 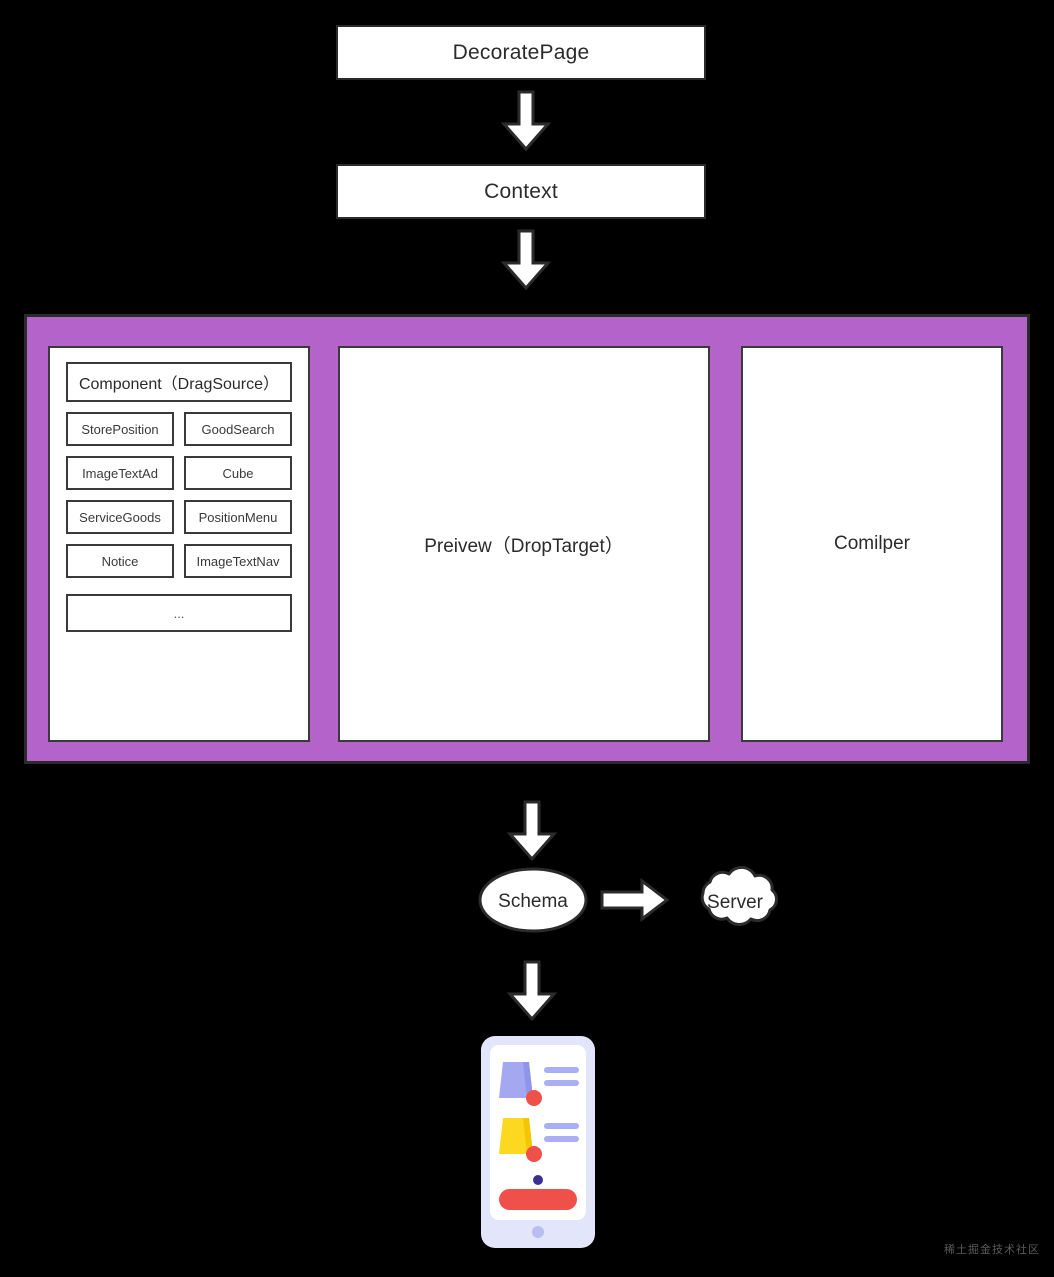 I want to click on preview-panel-label: Preivew（DropTarget）, so click(x=524, y=546).